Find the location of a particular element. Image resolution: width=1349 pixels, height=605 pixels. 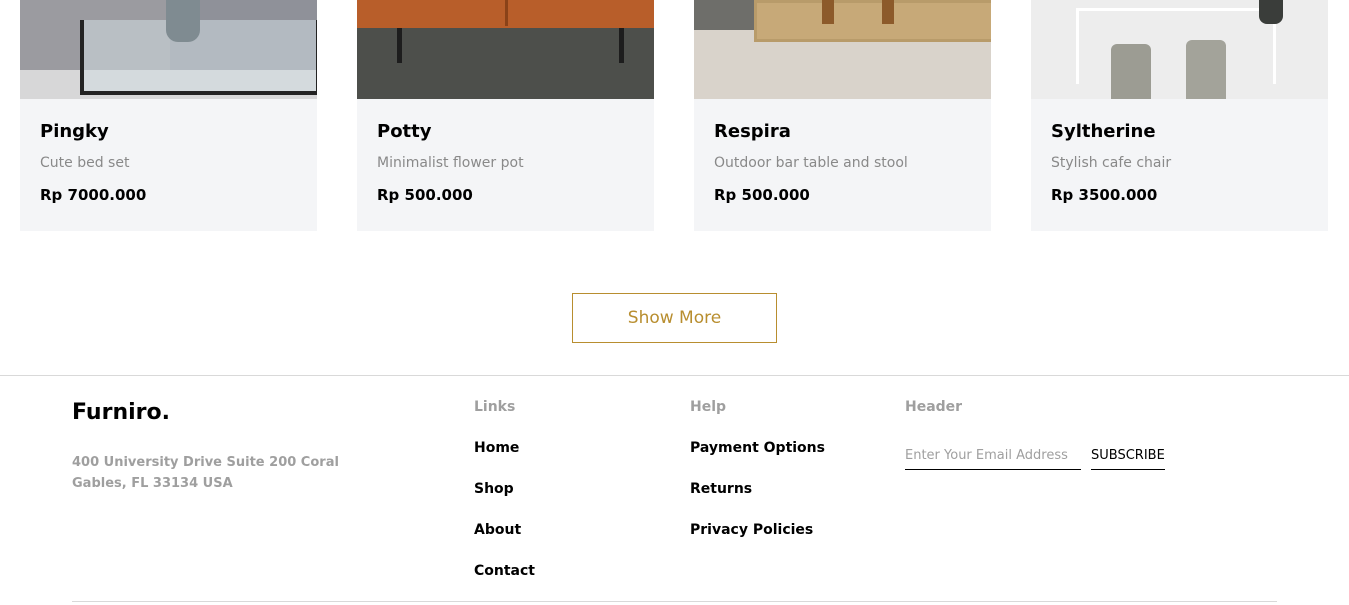

footer-link-privacy-policies: Privacy Policies is located at coordinates (757, 530).